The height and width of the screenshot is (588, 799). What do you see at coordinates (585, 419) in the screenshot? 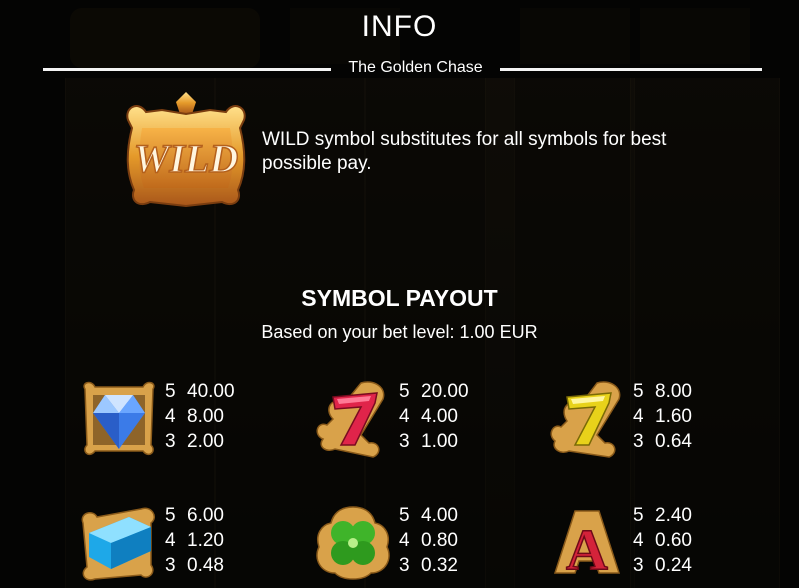
I see `yellow-seven-icon` at bounding box center [585, 419].